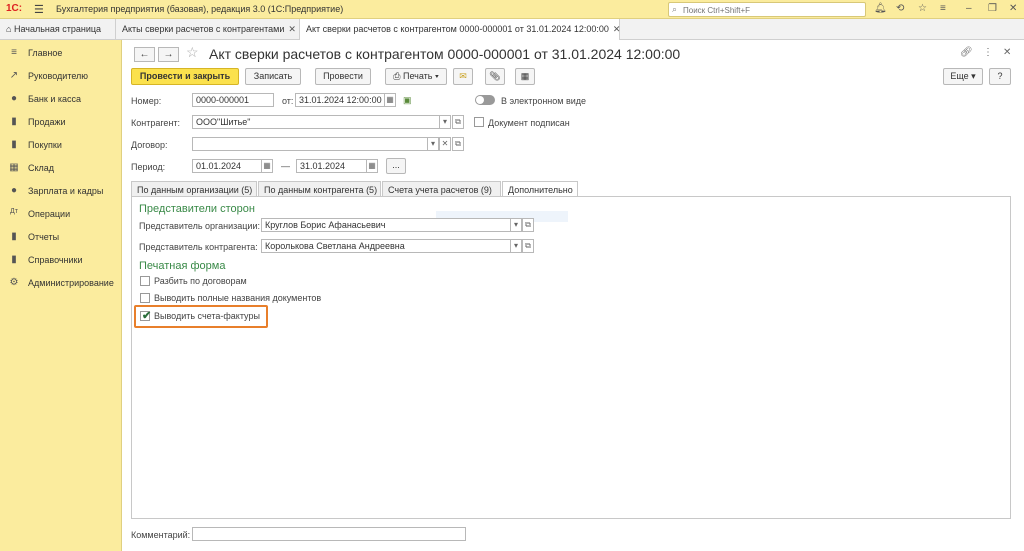 The width and height of the screenshot is (1024, 551). What do you see at coordinates (14, 98) in the screenshot?
I see `coin-icon: ●` at bounding box center [14, 98].